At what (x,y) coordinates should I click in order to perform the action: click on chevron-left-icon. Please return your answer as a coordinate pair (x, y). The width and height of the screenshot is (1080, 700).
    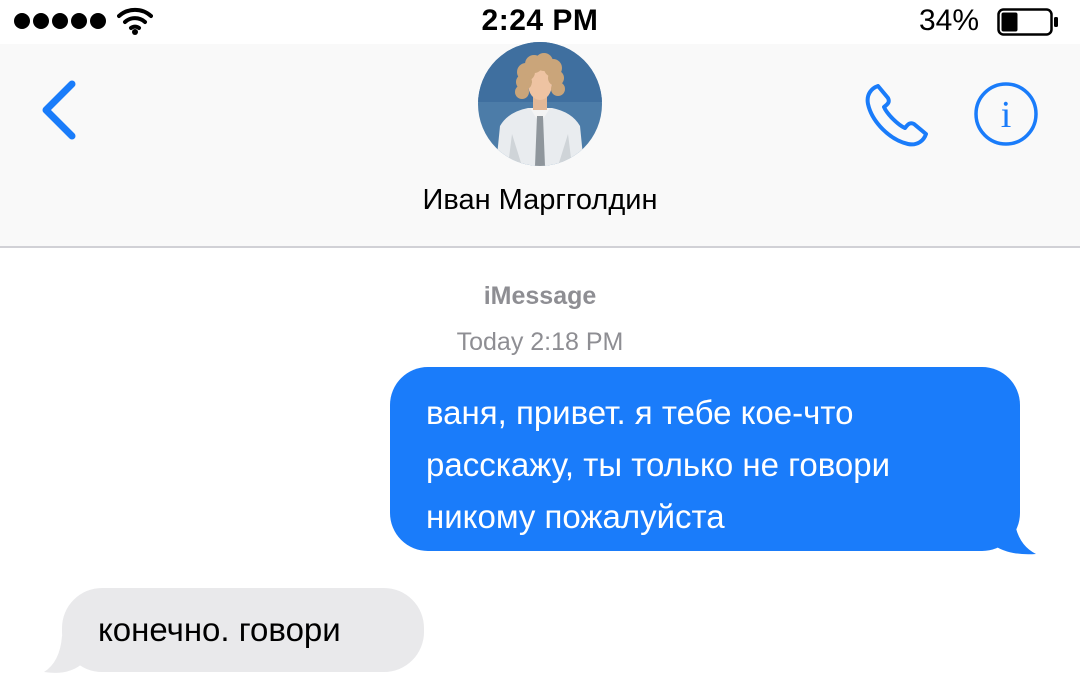
    Looking at the image, I should click on (59, 110).